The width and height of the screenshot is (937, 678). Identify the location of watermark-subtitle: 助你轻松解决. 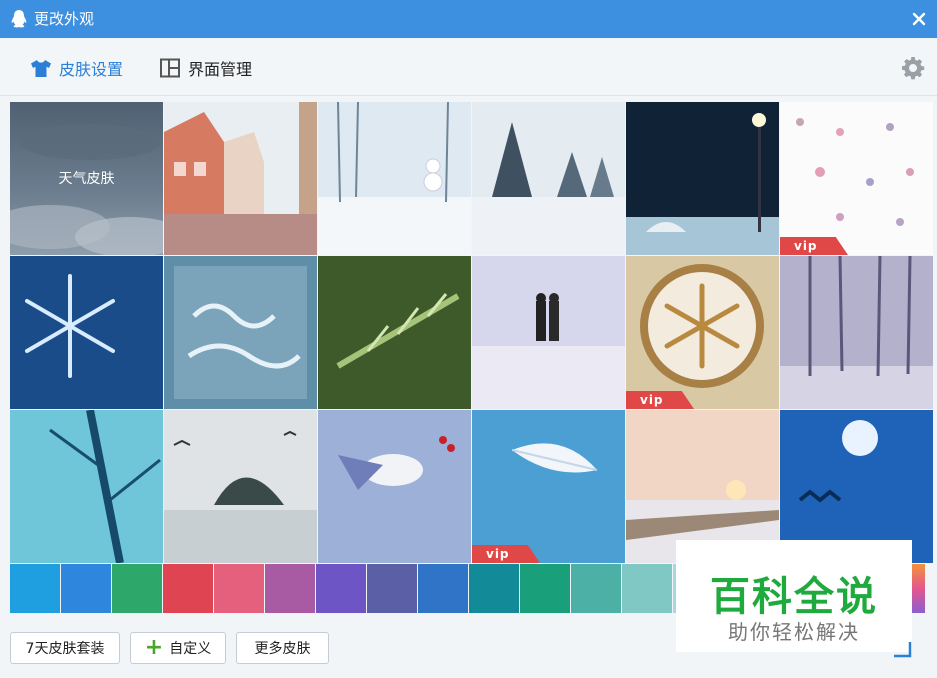
(794, 632).